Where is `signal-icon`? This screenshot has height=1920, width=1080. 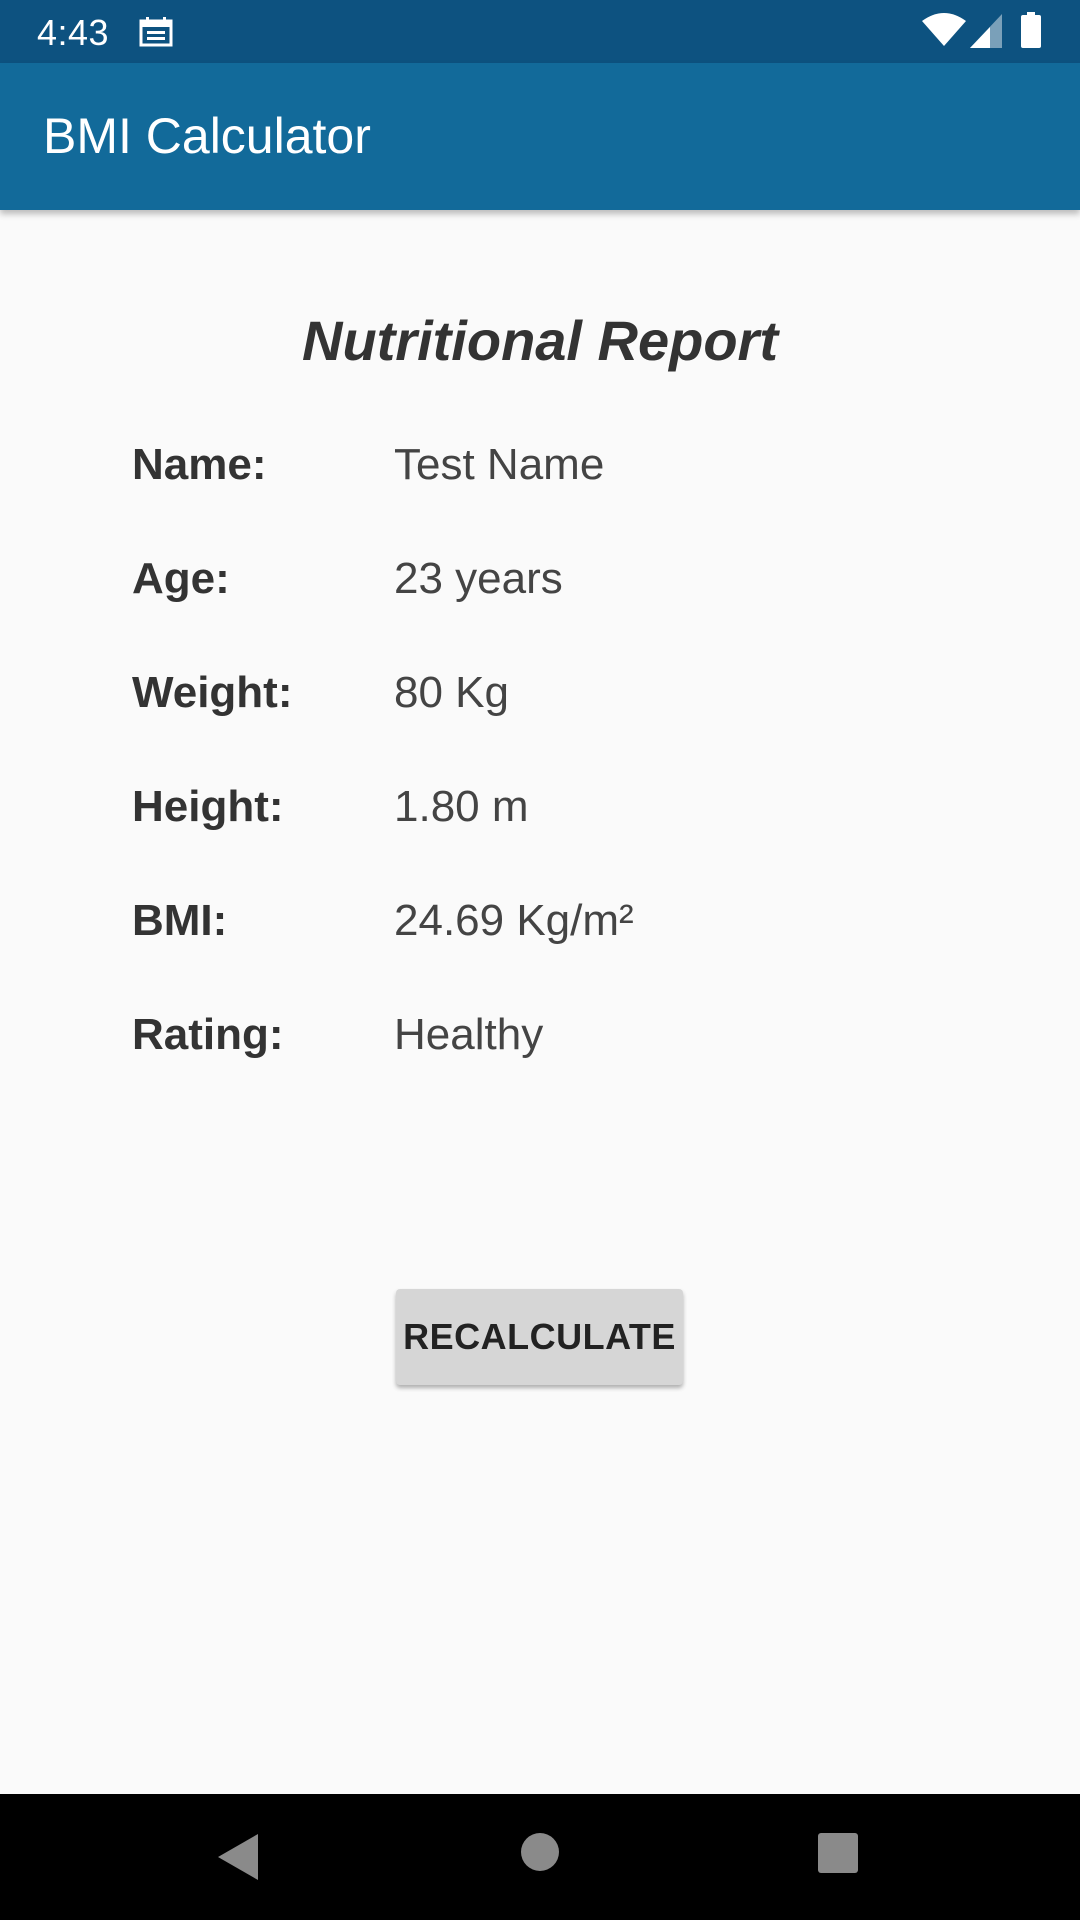
signal-icon is located at coordinates (986, 31).